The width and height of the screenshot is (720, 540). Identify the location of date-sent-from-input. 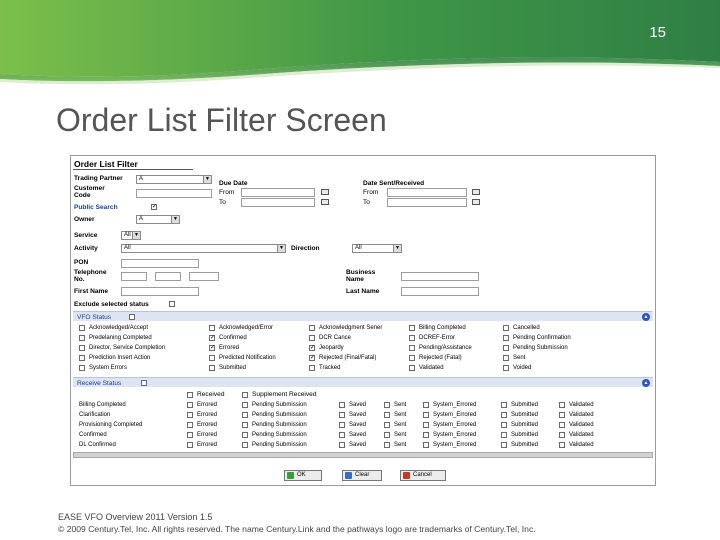
(427, 192).